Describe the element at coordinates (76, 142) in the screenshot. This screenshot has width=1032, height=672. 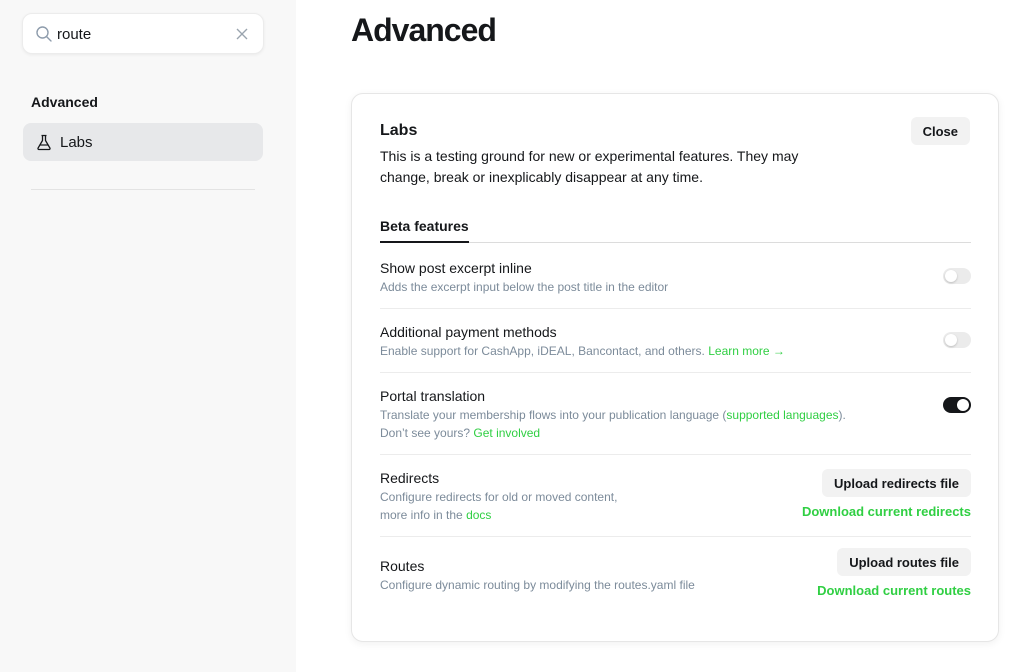
I see `sidebar-item-label: Labs` at that location.